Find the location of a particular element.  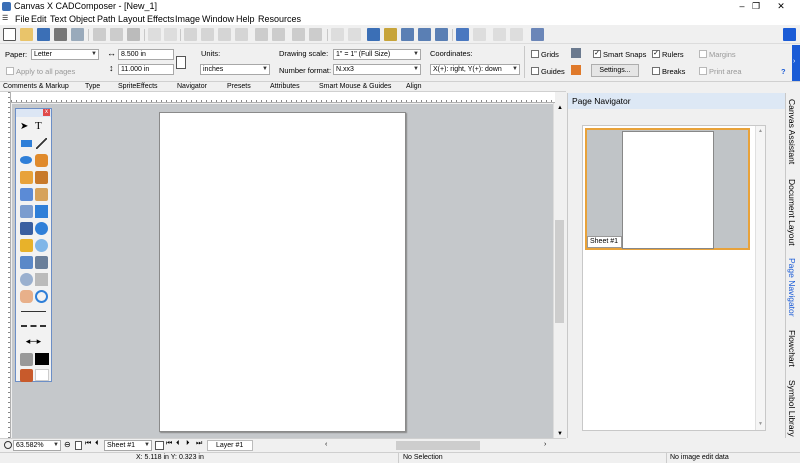

tab-type: Type is located at coordinates (92, 86).